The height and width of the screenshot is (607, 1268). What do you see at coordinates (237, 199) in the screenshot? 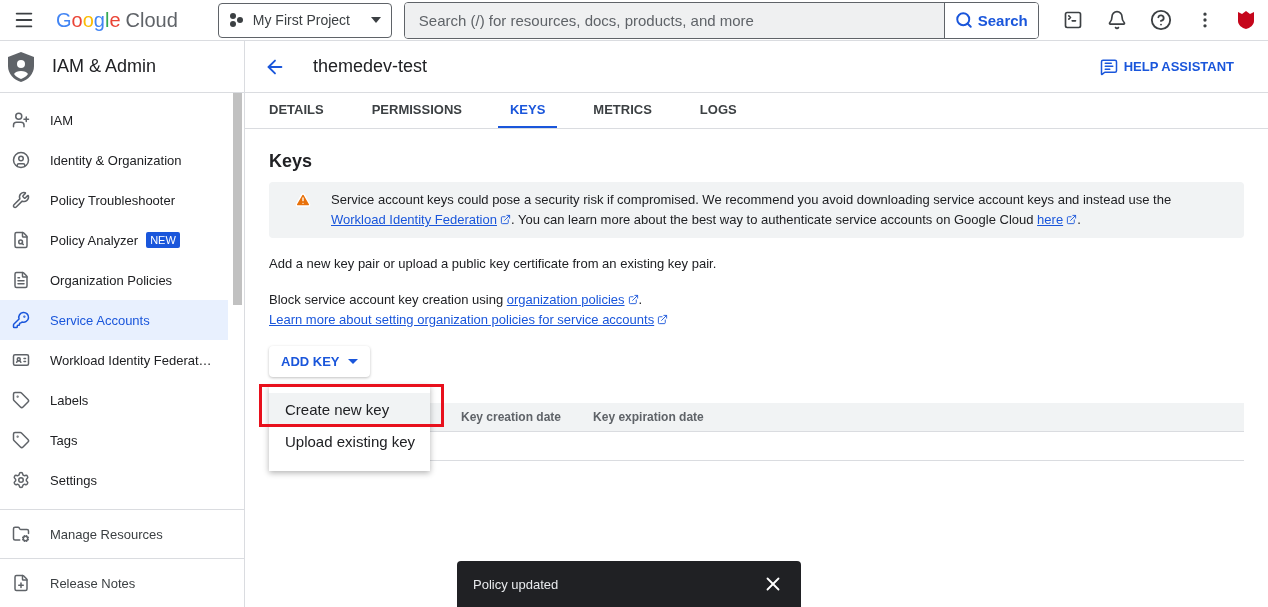
I see `scrollbar` at bounding box center [237, 199].